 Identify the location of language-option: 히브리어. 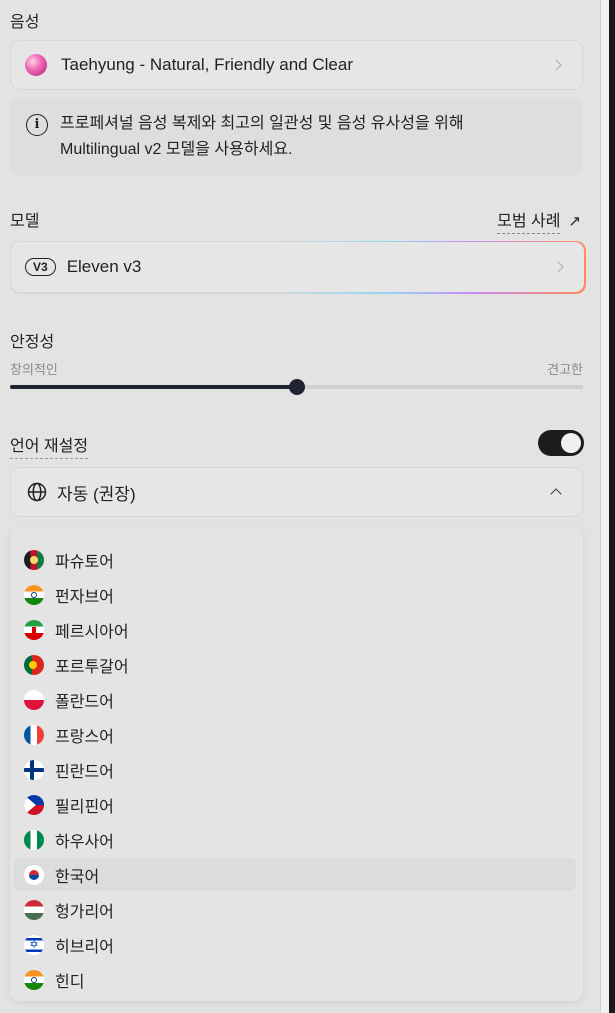
(295, 944).